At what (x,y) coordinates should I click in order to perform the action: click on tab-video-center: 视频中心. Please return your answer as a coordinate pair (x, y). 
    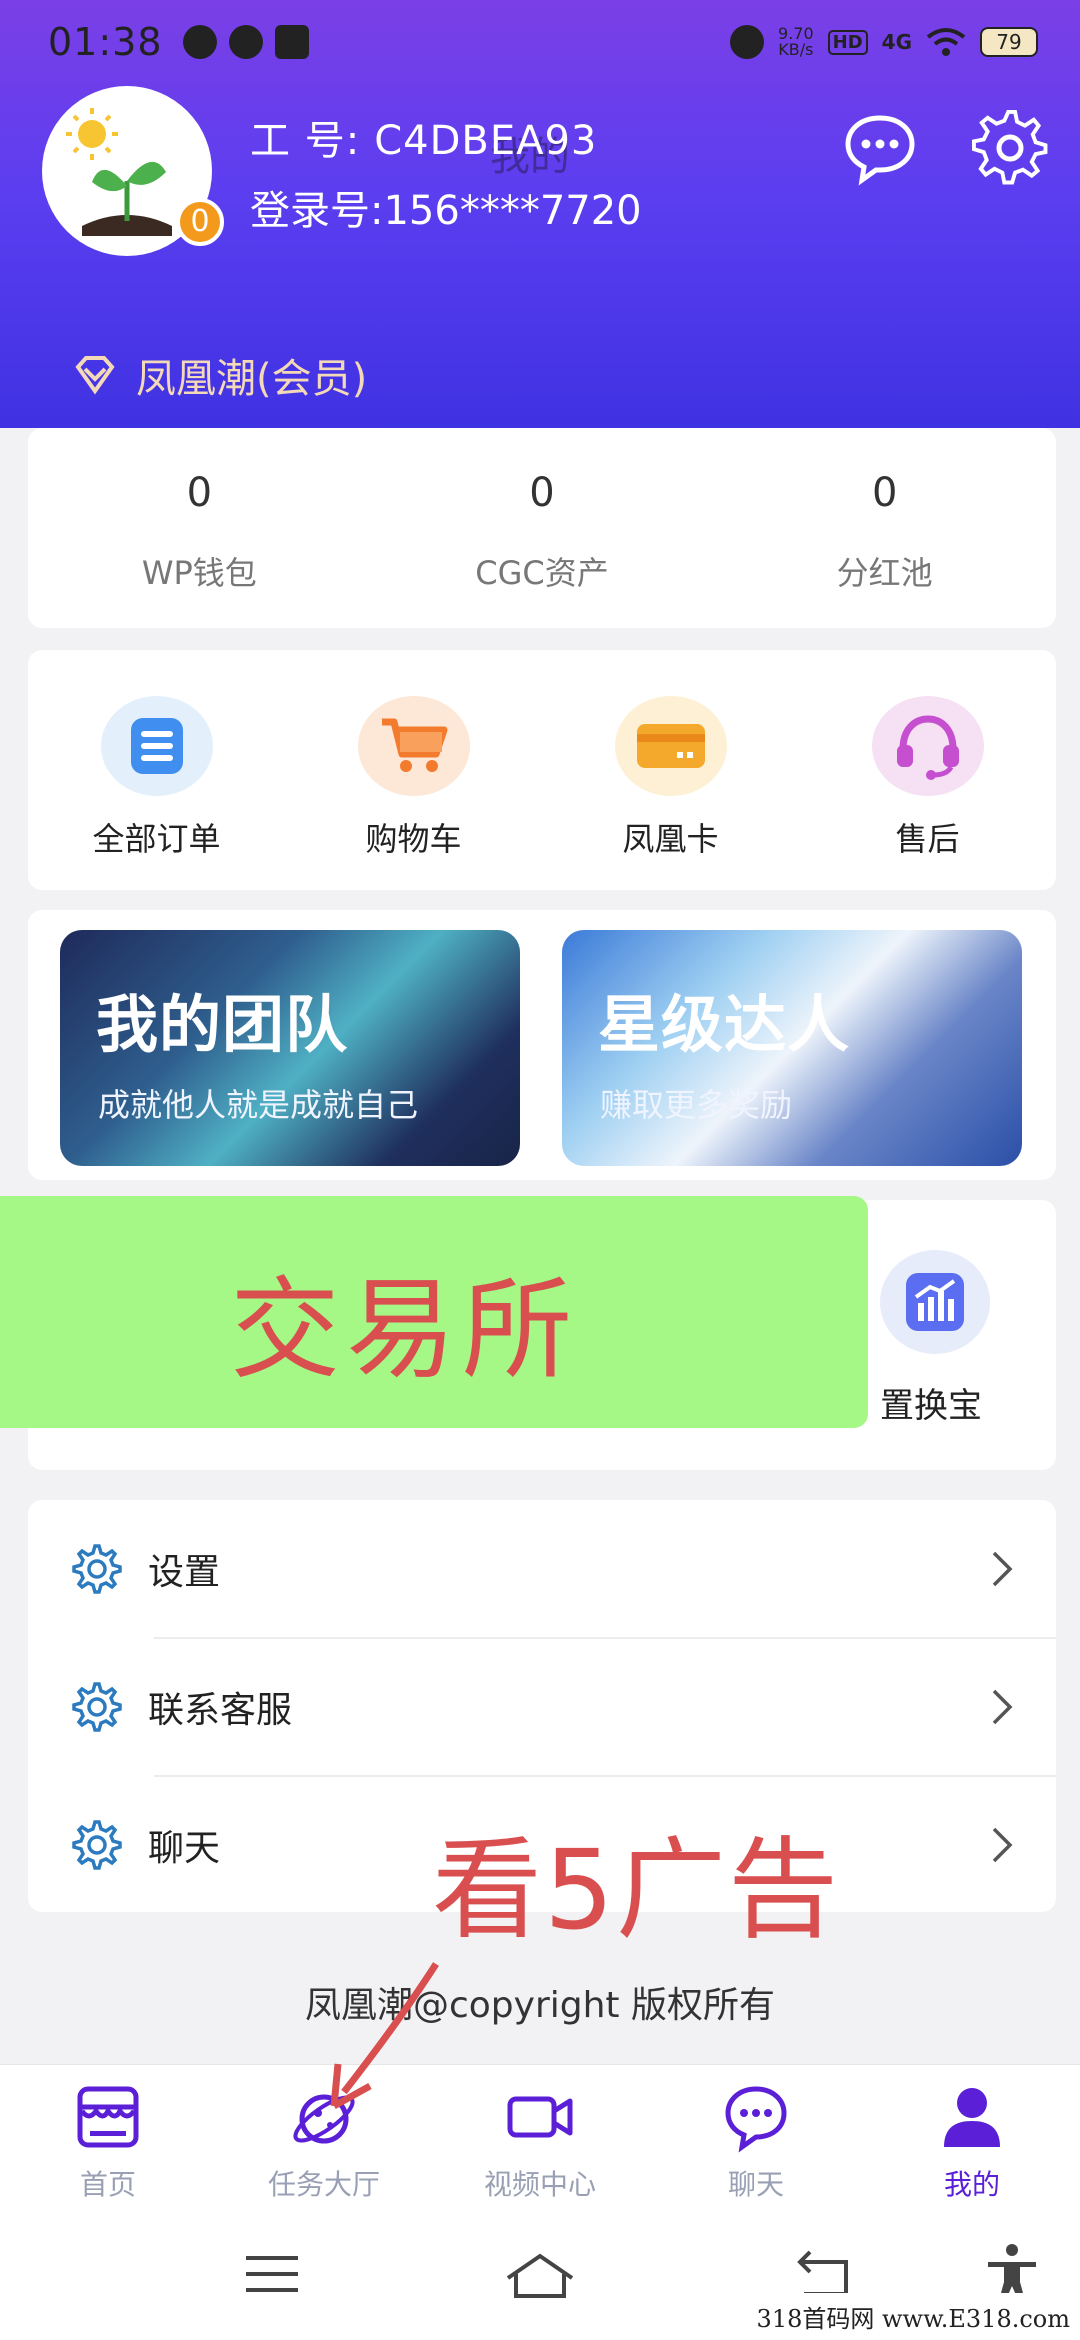
    Looking at the image, I should click on (540, 2139).